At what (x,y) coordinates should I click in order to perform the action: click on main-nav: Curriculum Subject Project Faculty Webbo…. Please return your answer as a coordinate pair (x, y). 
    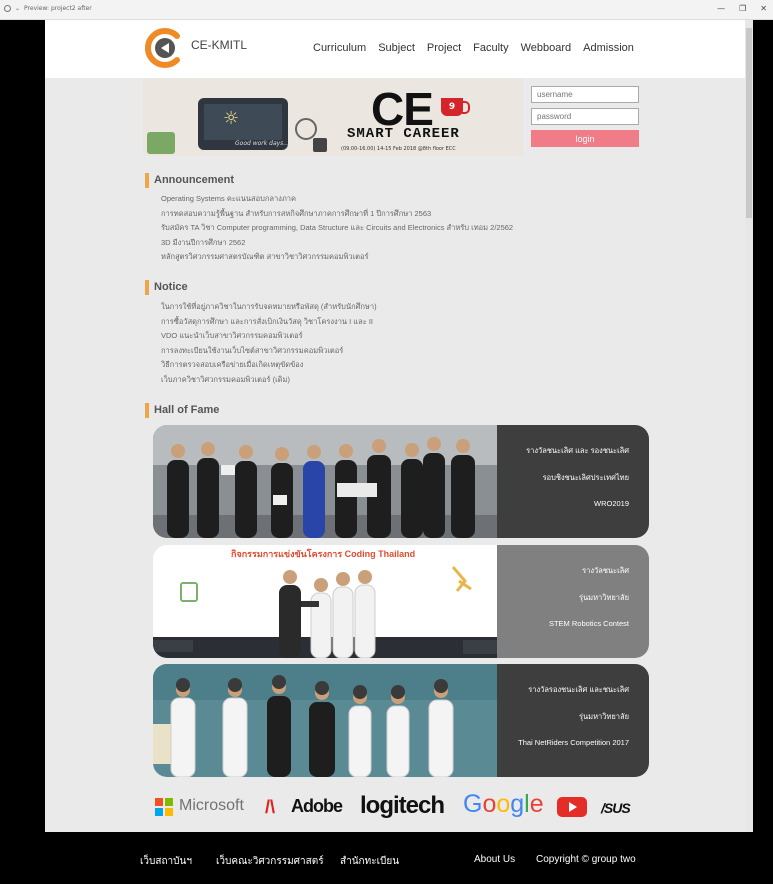
    Looking at the image, I should click on (473, 48).